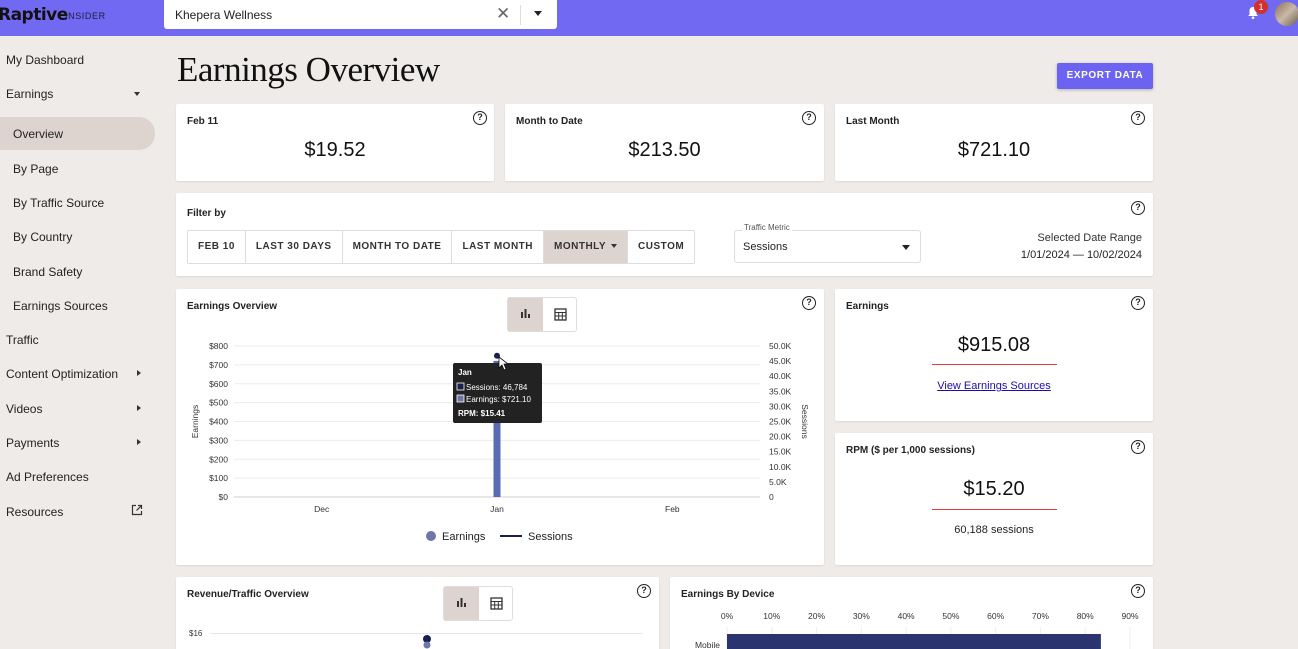 Image resolution: width=1298 pixels, height=649 pixels. Describe the element at coordinates (218, 478) in the screenshot. I see `y-tick-label: $100` at that location.